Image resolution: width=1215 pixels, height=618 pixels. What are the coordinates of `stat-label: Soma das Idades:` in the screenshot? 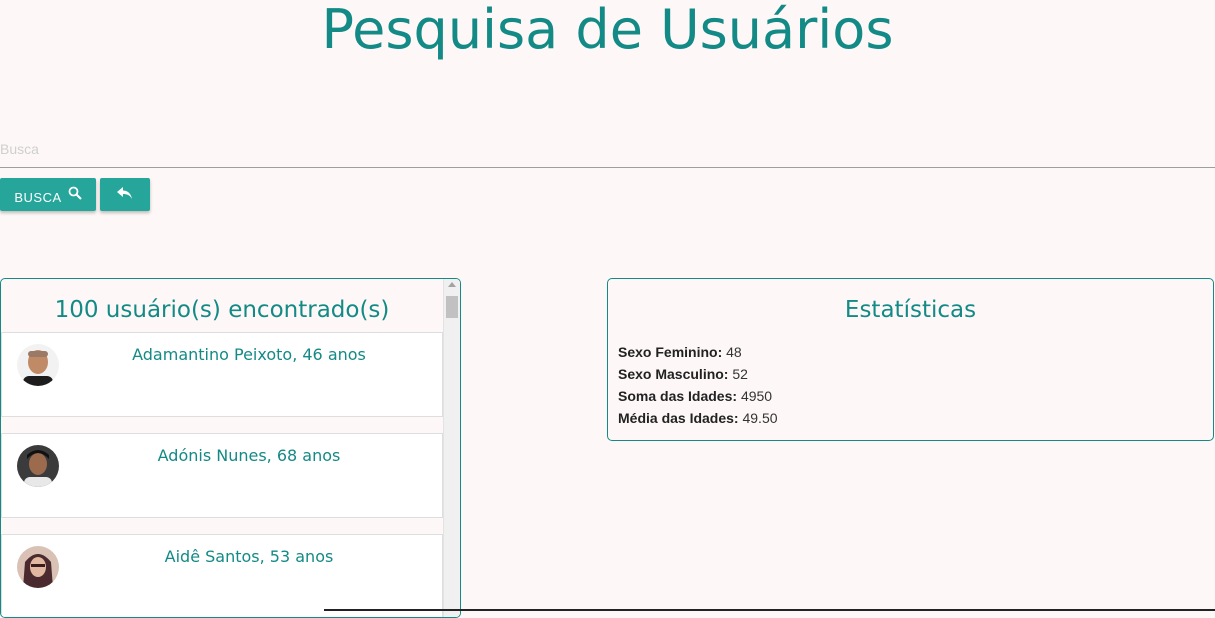 It's located at (678, 396).